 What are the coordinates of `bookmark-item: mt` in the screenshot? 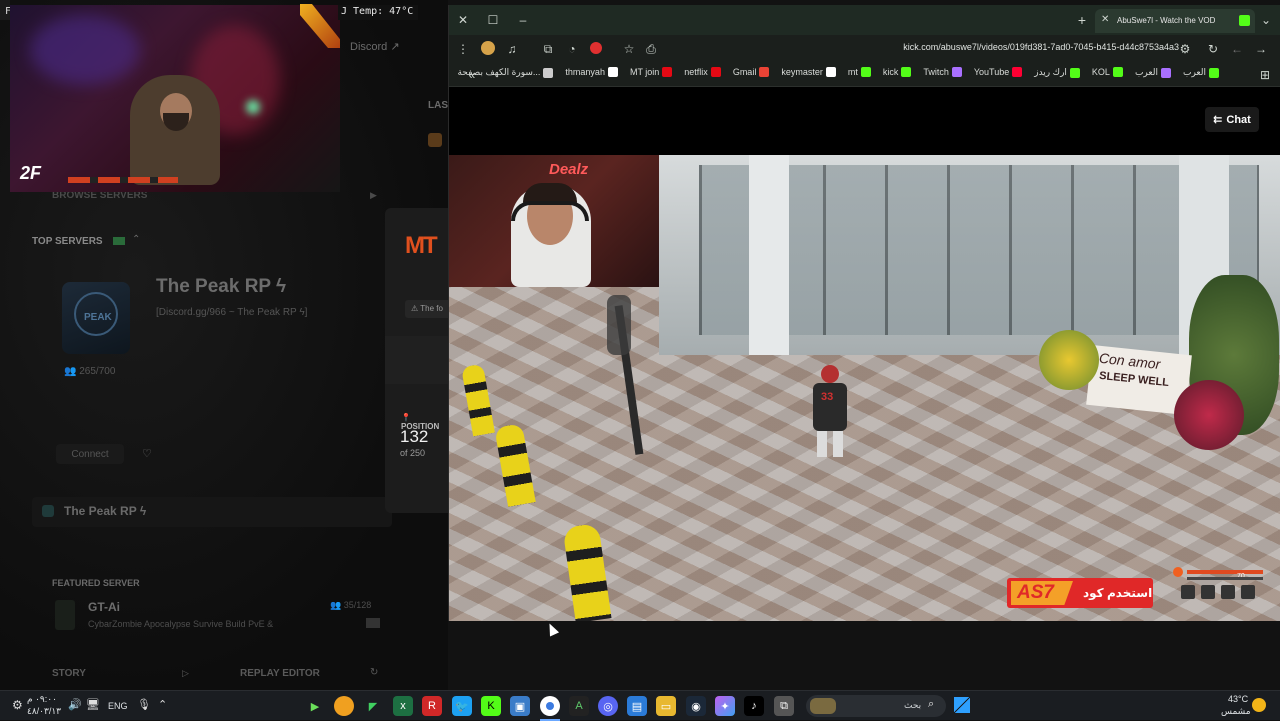 It's located at (859, 72).